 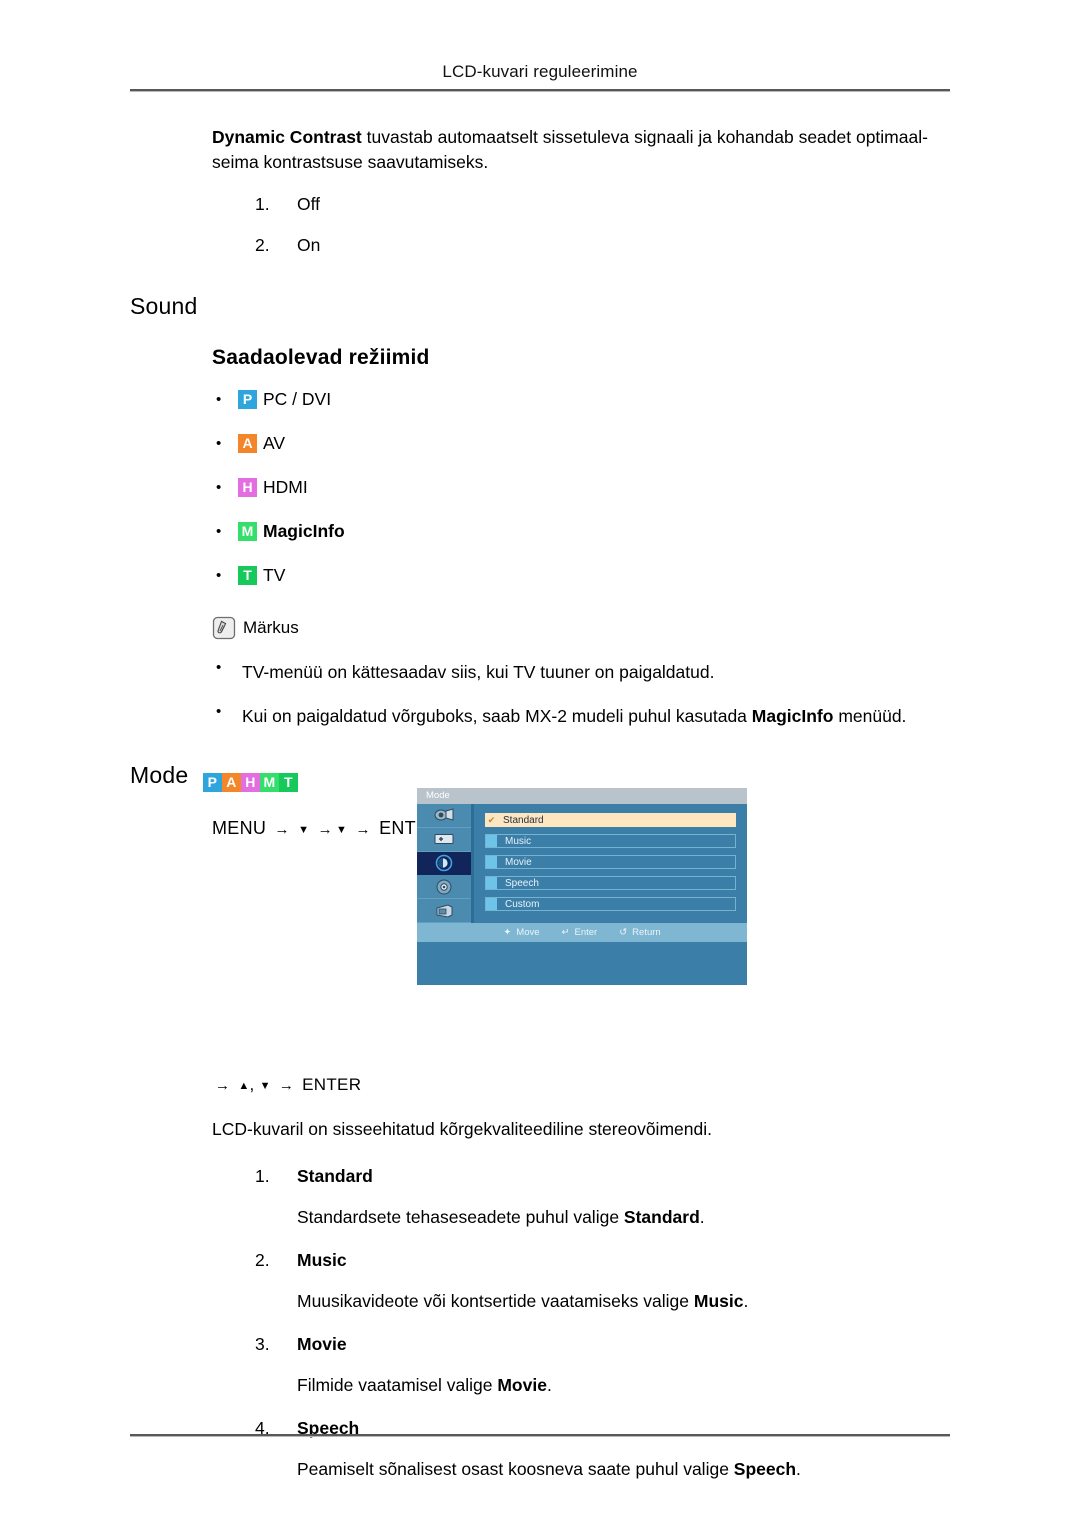 I want to click on dynamic-contrast-options: 1. Off 2. On, so click(x=540, y=224).